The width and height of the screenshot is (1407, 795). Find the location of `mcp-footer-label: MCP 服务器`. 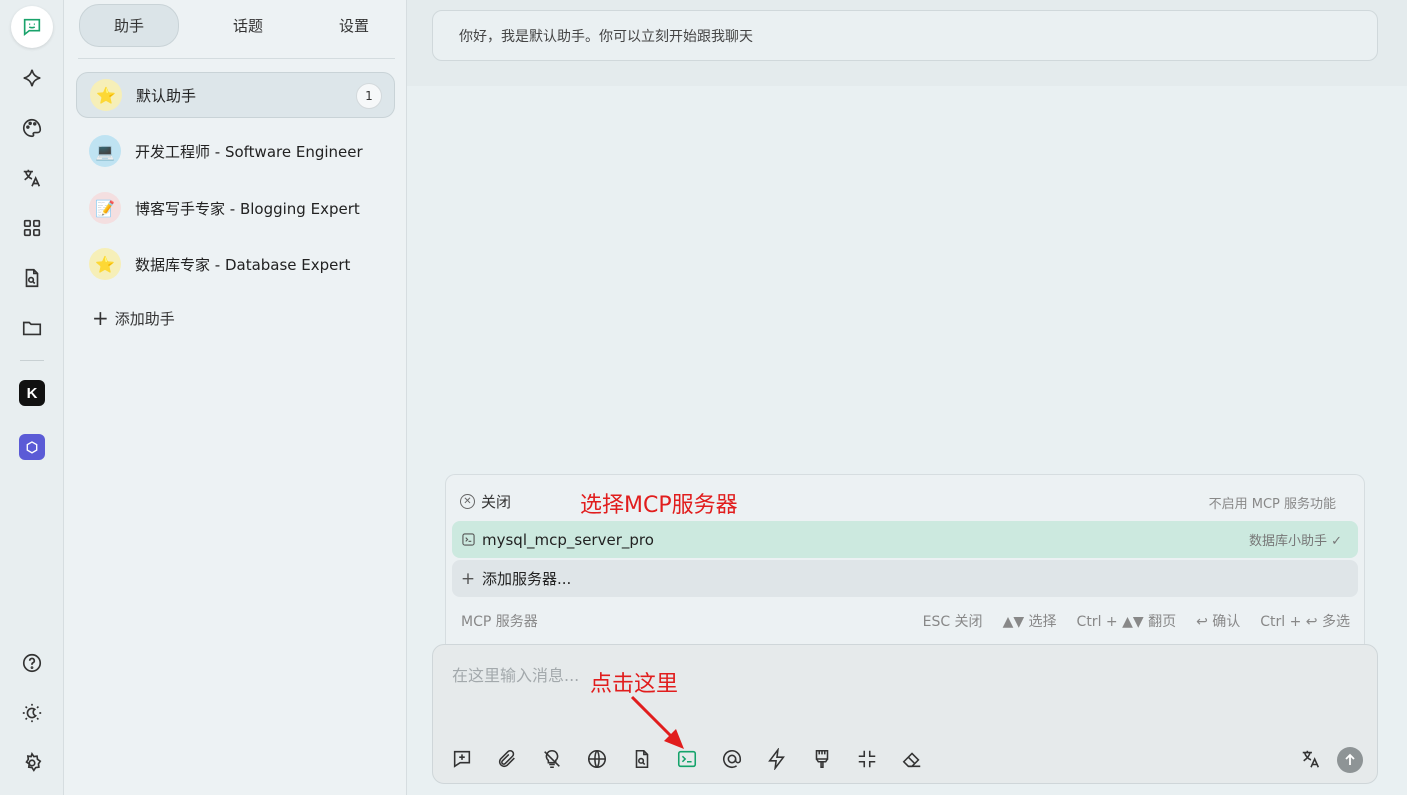

mcp-footer-label: MCP 服务器 is located at coordinates (499, 622).